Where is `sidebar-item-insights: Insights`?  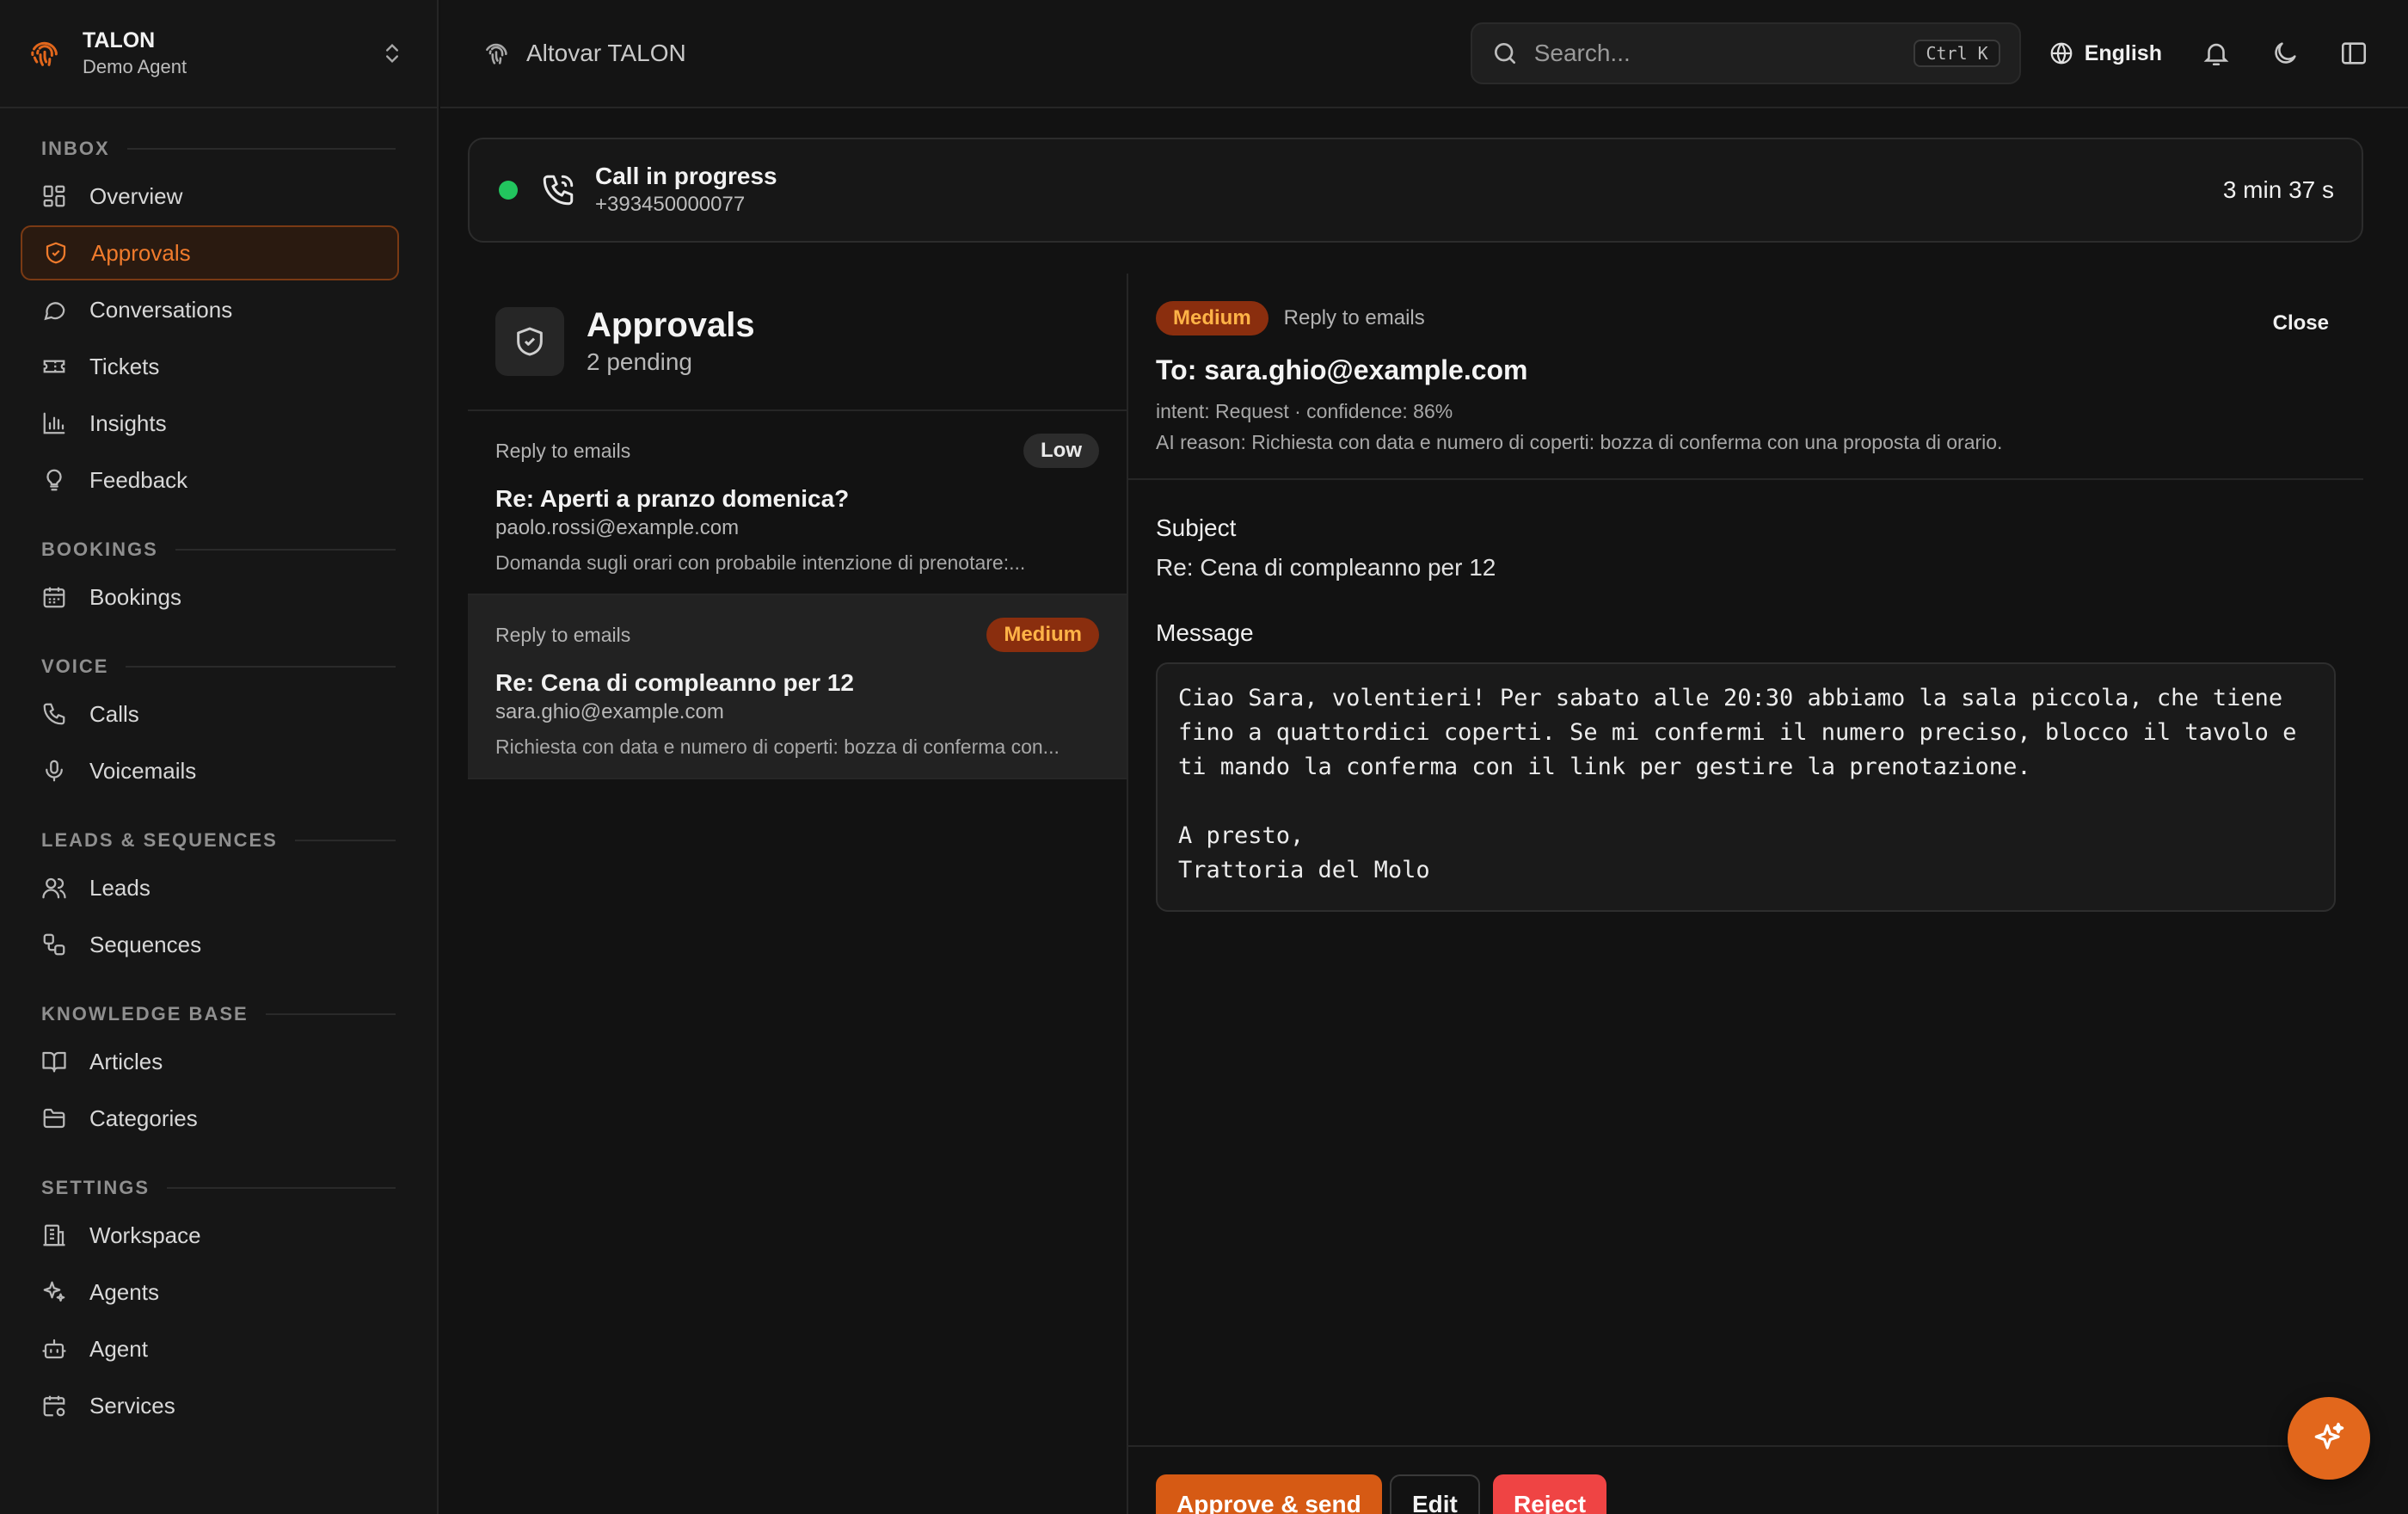
sidebar-item-insights: Insights is located at coordinates (210, 423).